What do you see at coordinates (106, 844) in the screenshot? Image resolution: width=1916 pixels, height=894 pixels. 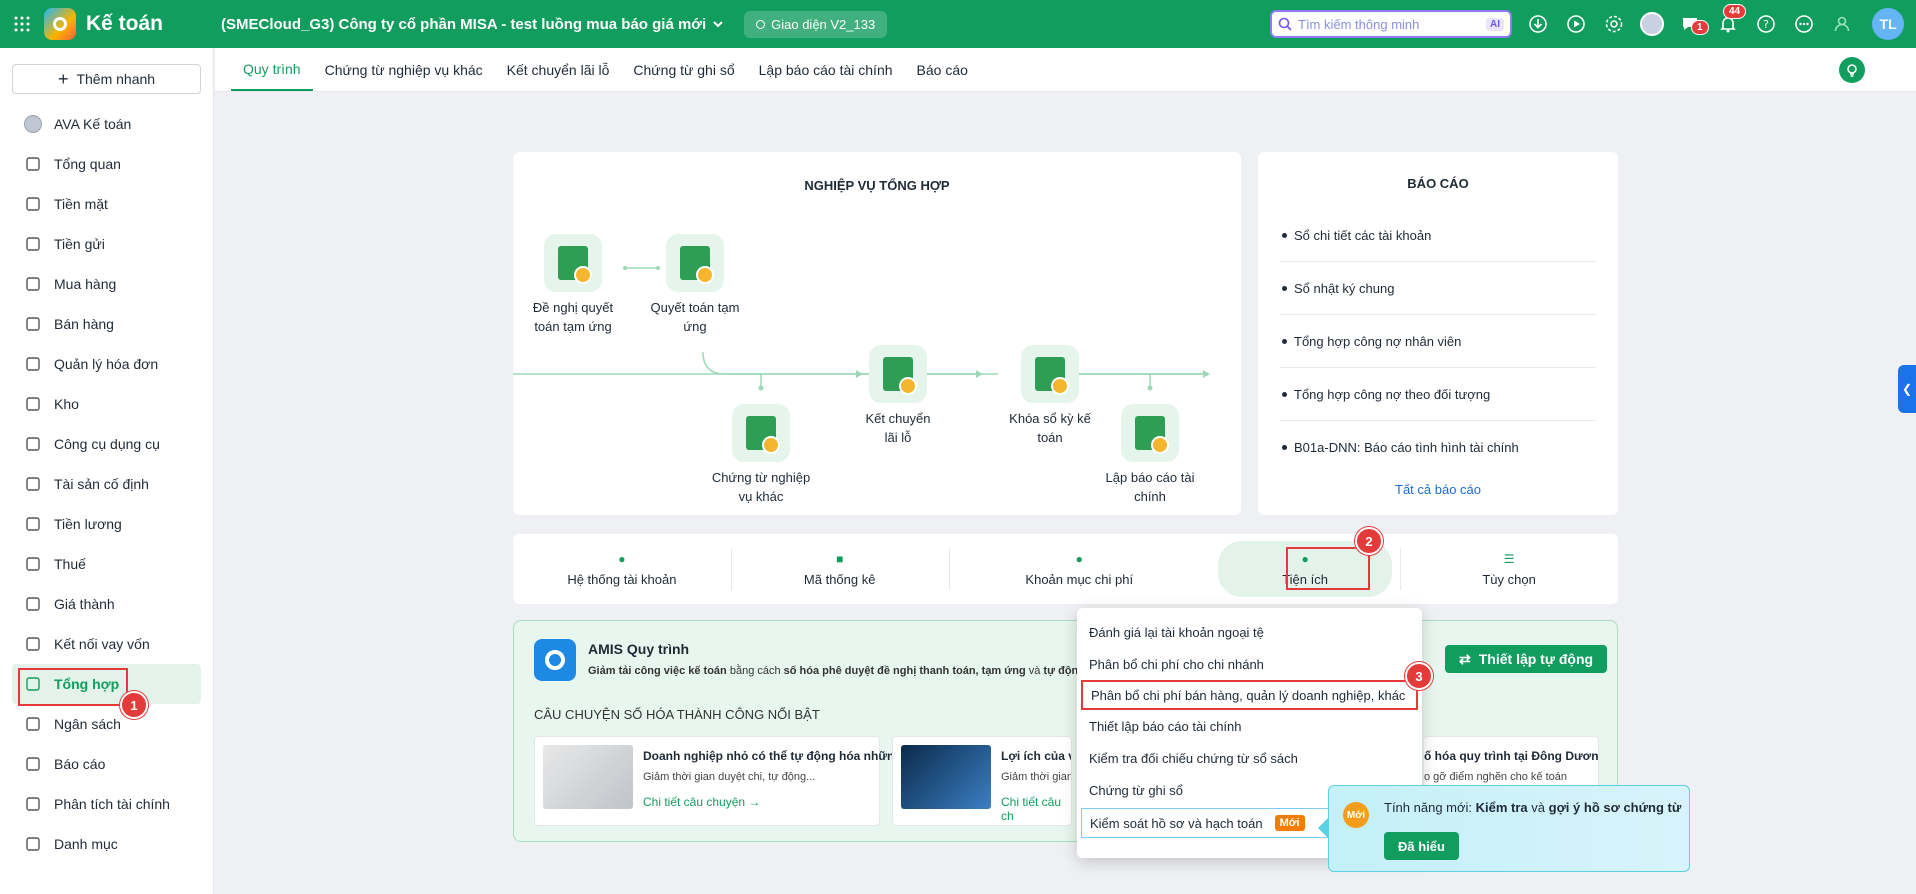 I see `sidebar-item: Danh mục` at bounding box center [106, 844].